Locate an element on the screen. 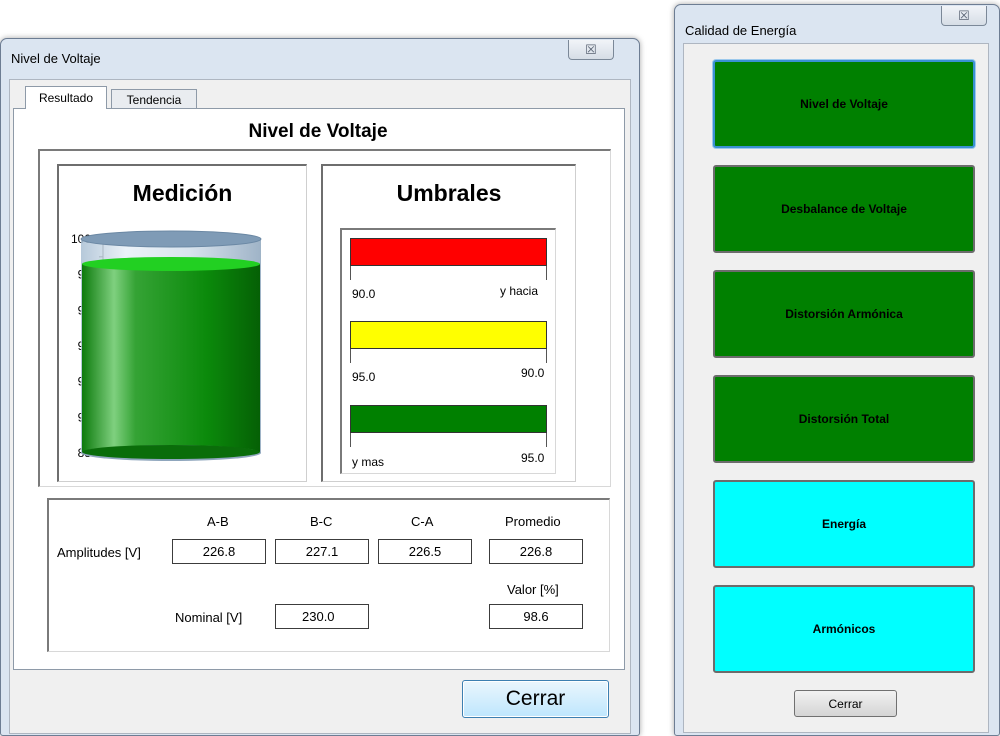 The height and width of the screenshot is (736, 1000). band-red-left-label: 90.0 is located at coordinates (364, 294).